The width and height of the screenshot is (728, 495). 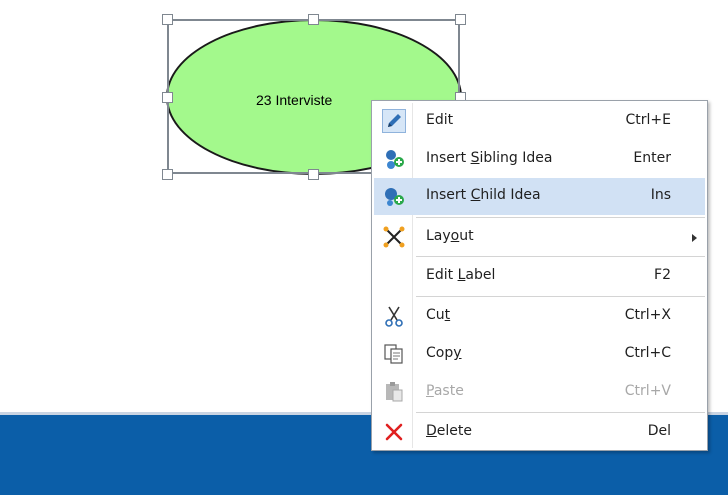 What do you see at coordinates (659, 431) in the screenshot?
I see `menu-item-shortcut: Del` at bounding box center [659, 431].